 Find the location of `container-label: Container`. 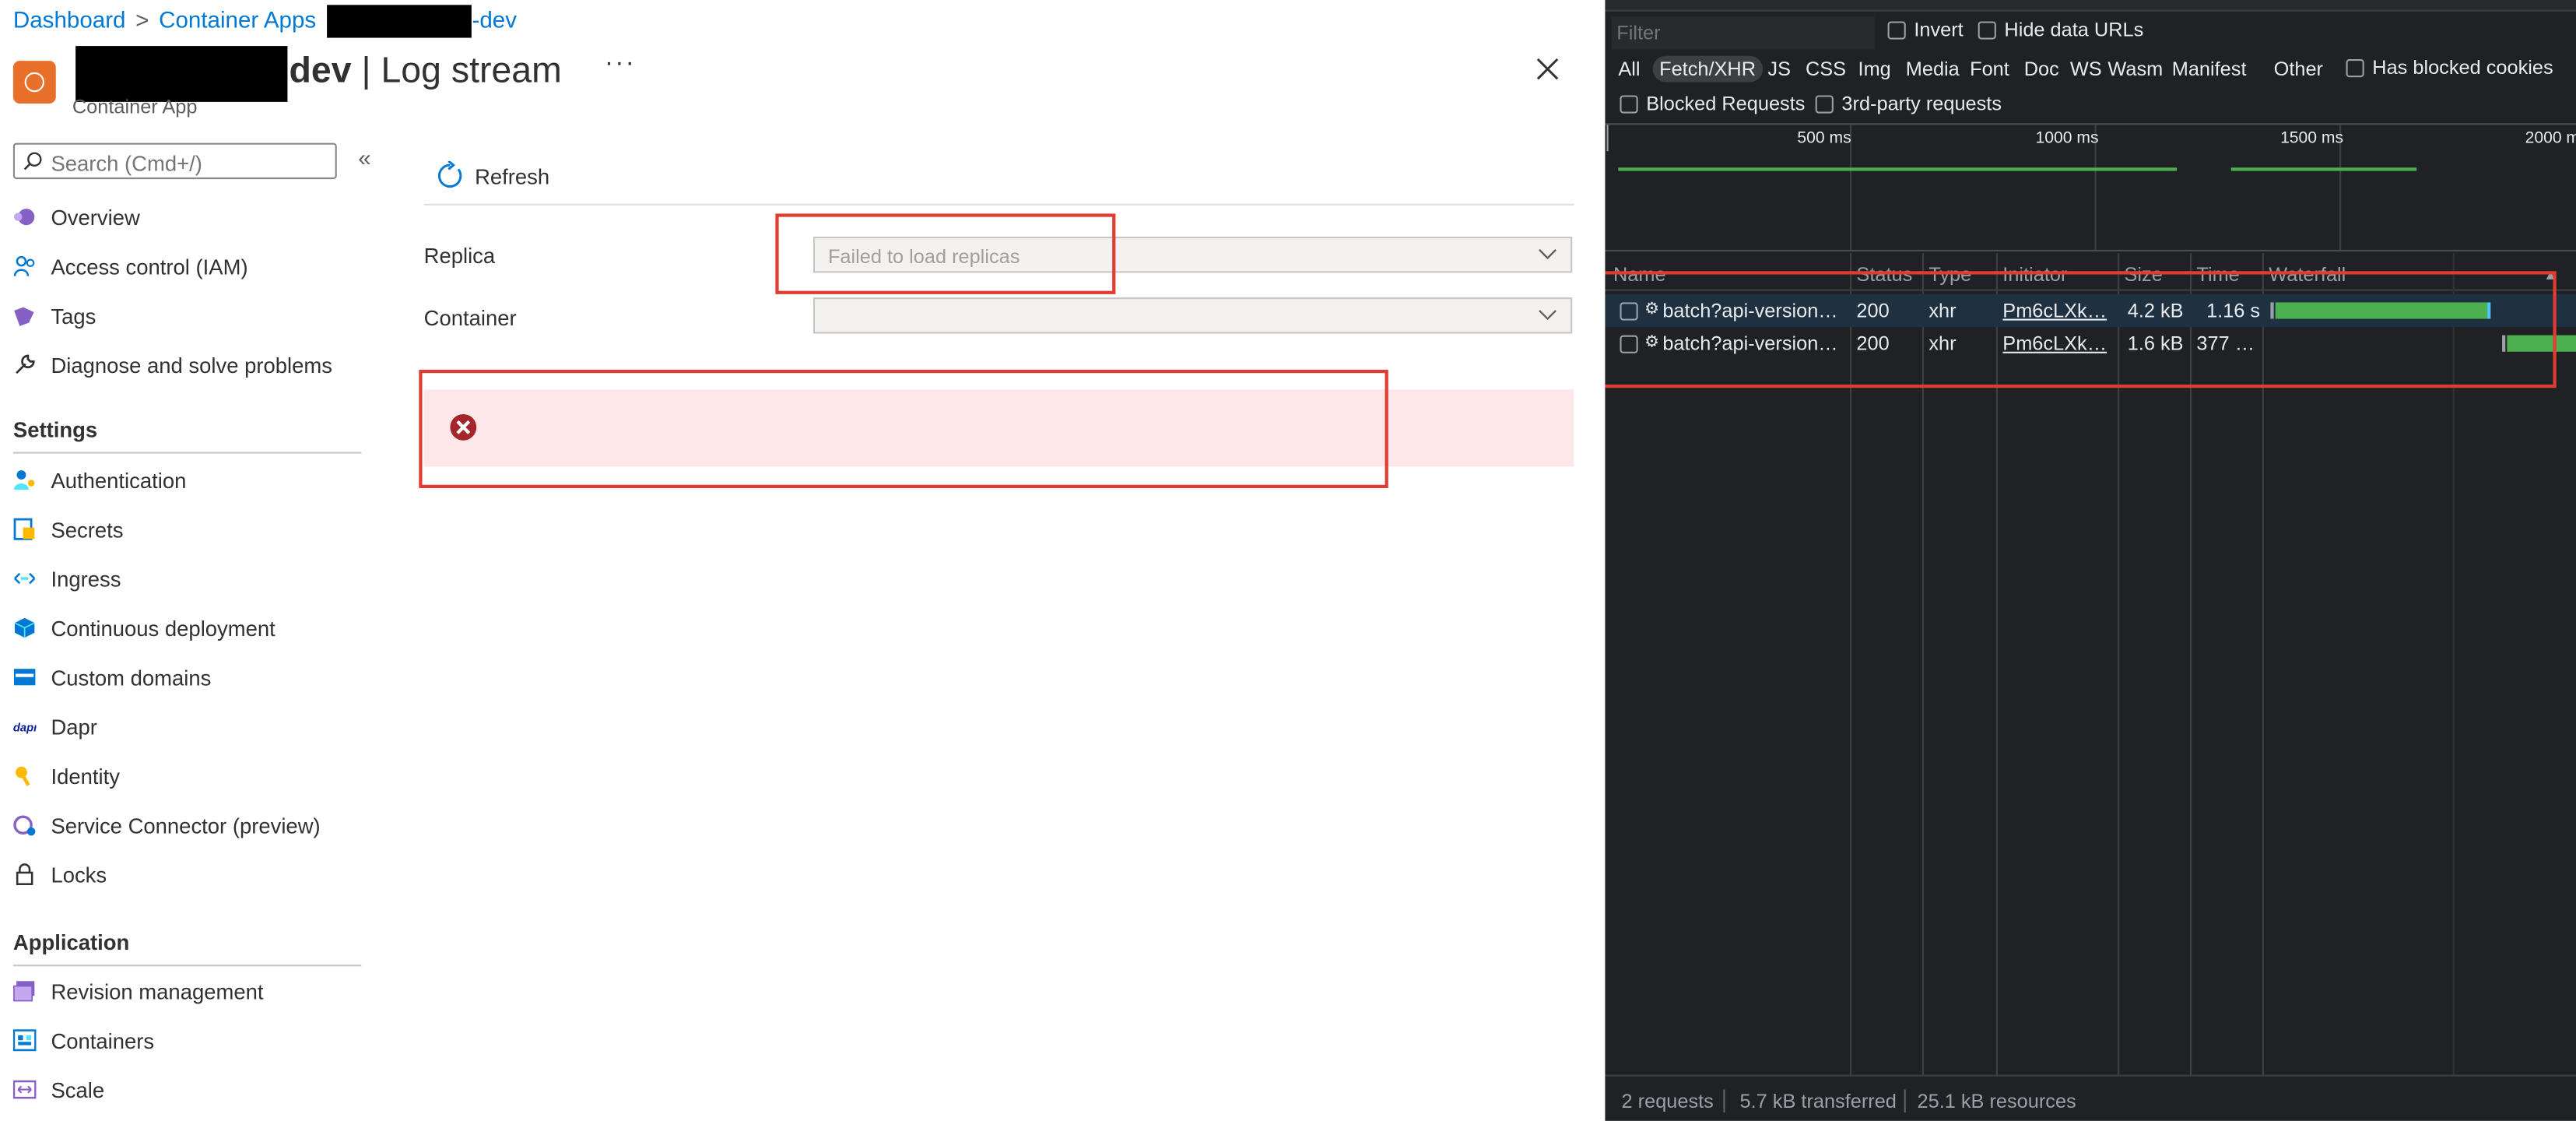

container-label: Container is located at coordinates (470, 318).